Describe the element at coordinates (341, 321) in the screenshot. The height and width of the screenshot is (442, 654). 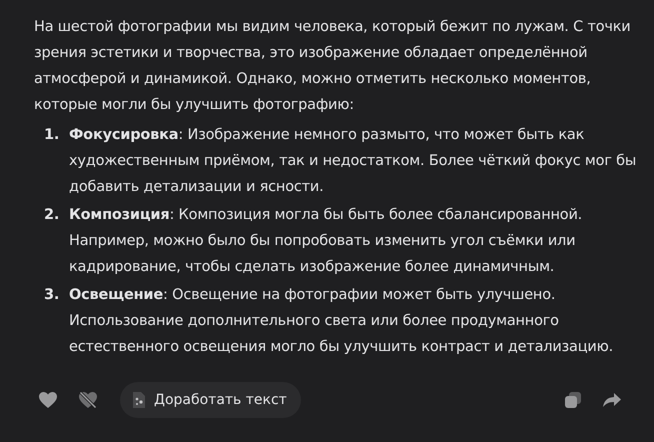
I see `list-item-text: Освещение: Освещение на фотографии может быть улучшено. Использование дополнительного света или более продуманного естественного освещения могло бы улучшить контраст и детализацию.` at that location.